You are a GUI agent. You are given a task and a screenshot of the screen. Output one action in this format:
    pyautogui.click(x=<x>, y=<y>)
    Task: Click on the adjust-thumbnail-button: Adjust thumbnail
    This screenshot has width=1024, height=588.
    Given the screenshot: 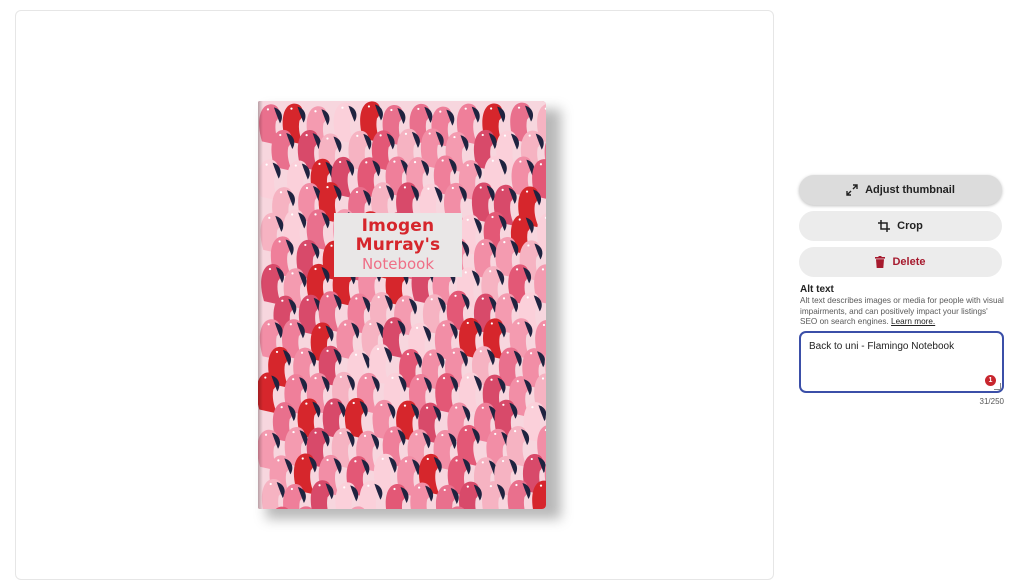 What is the action you would take?
    pyautogui.click(x=900, y=190)
    